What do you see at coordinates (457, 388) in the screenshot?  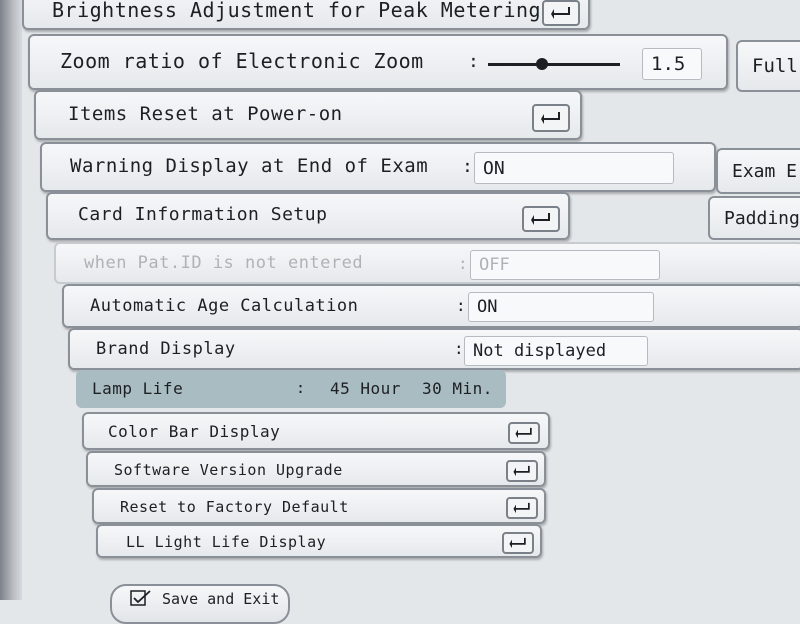 I see `lamp-life-minutes: 30 Min.` at bounding box center [457, 388].